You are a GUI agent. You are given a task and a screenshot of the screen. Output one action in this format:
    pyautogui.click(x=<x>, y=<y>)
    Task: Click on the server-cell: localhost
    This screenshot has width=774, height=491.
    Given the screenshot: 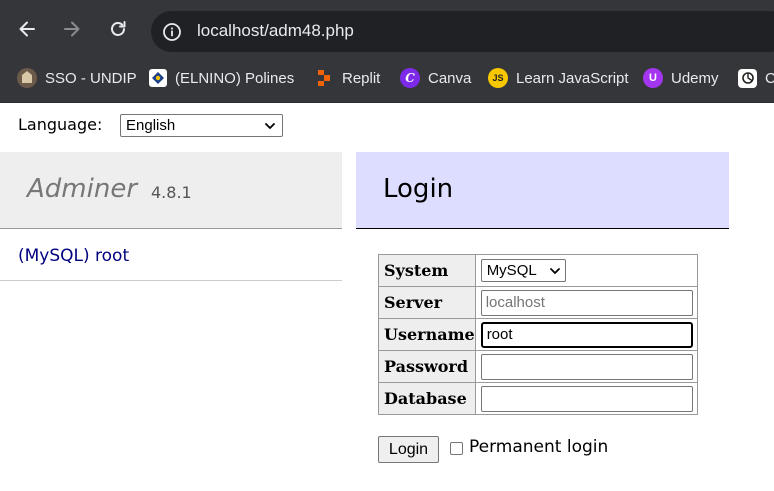 What is the action you would take?
    pyautogui.click(x=586, y=302)
    